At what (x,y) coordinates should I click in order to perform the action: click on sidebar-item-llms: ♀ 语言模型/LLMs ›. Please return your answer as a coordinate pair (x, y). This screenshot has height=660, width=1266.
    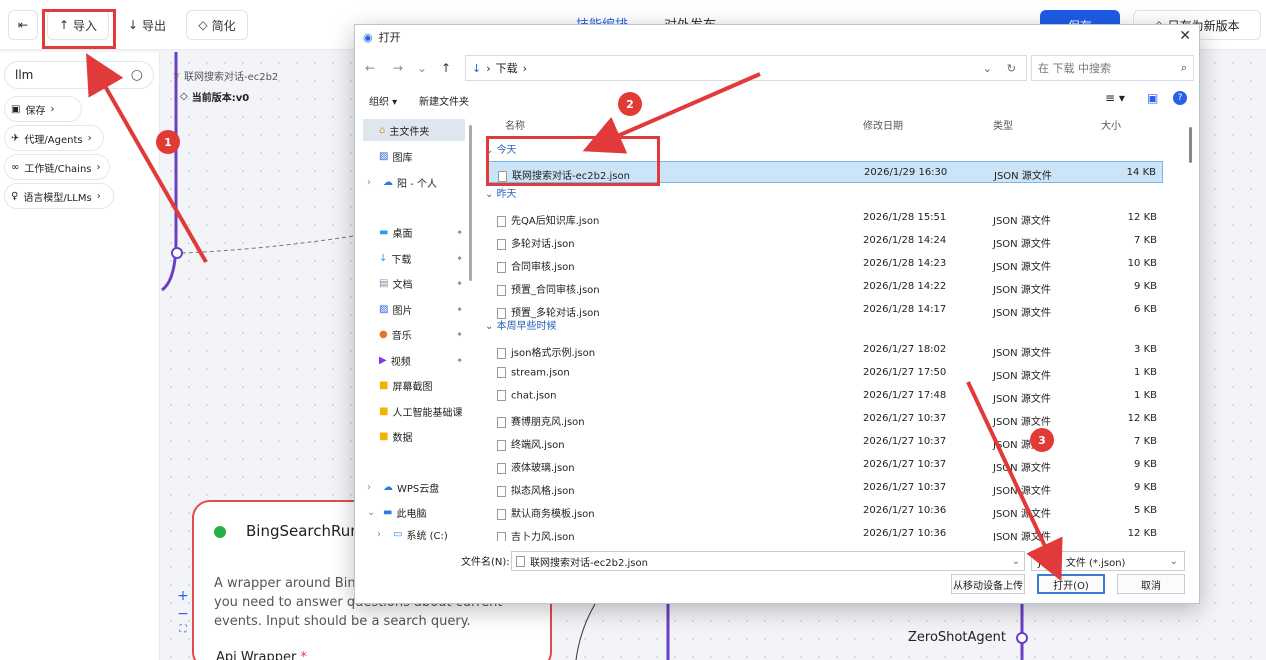
    Looking at the image, I should click on (59, 196).